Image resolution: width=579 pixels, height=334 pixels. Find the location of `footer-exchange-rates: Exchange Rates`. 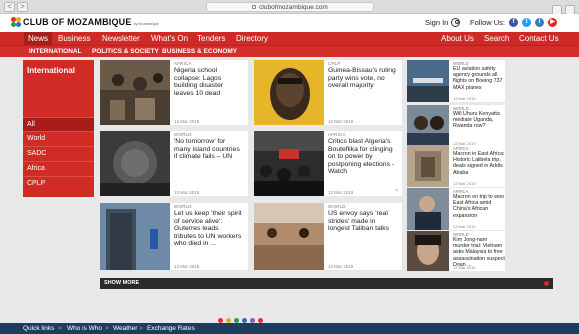

footer-exchange-rates: Exchange Rates is located at coordinates (171, 328).